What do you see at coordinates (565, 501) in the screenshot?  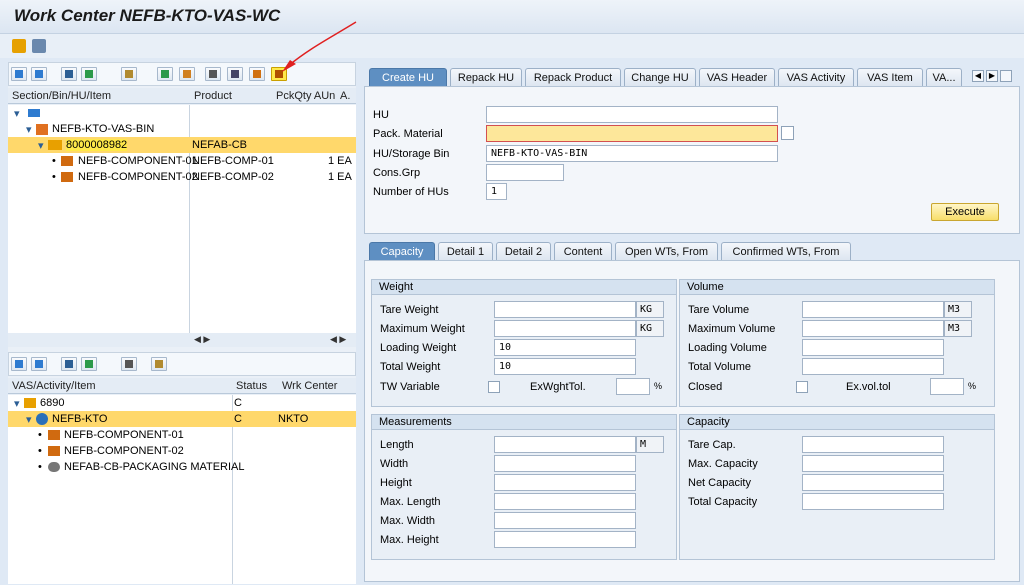 I see `max-length-input` at bounding box center [565, 501].